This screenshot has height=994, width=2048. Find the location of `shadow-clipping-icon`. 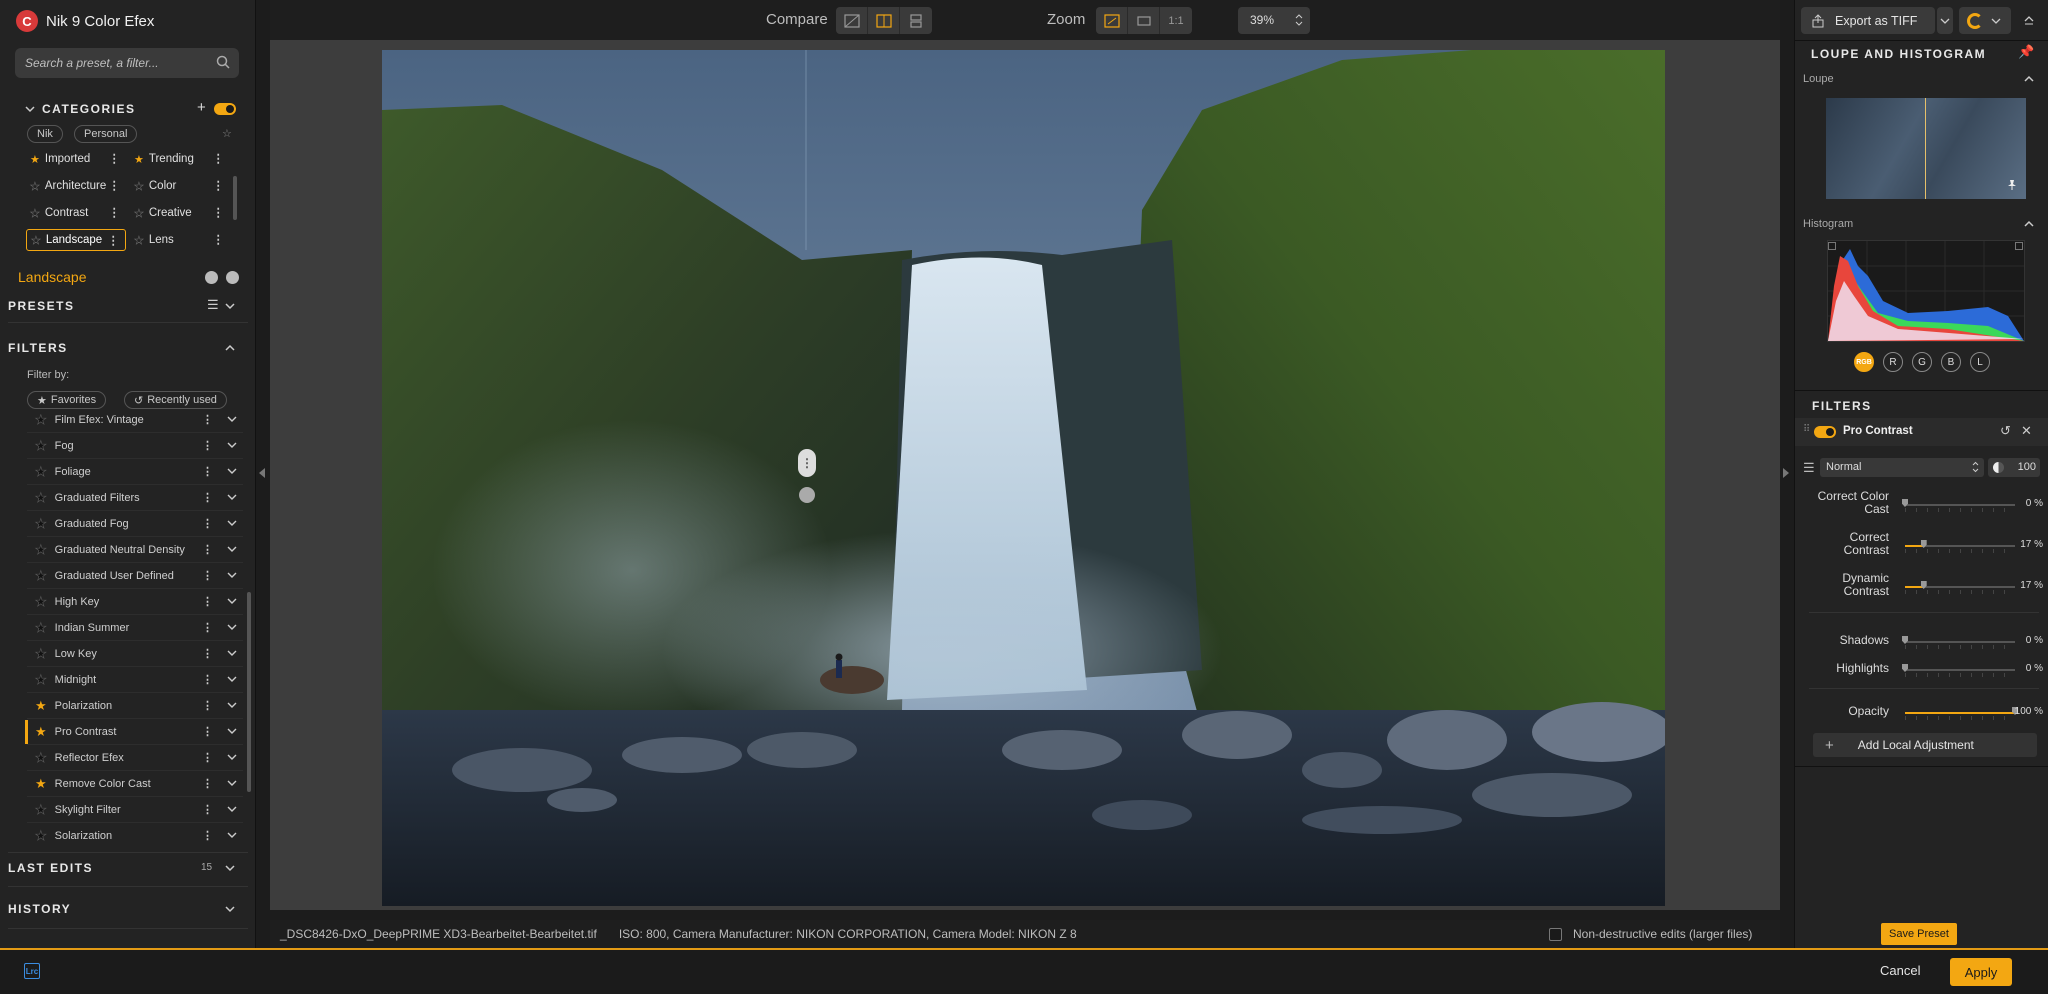

shadow-clipping-icon is located at coordinates (1832, 246).